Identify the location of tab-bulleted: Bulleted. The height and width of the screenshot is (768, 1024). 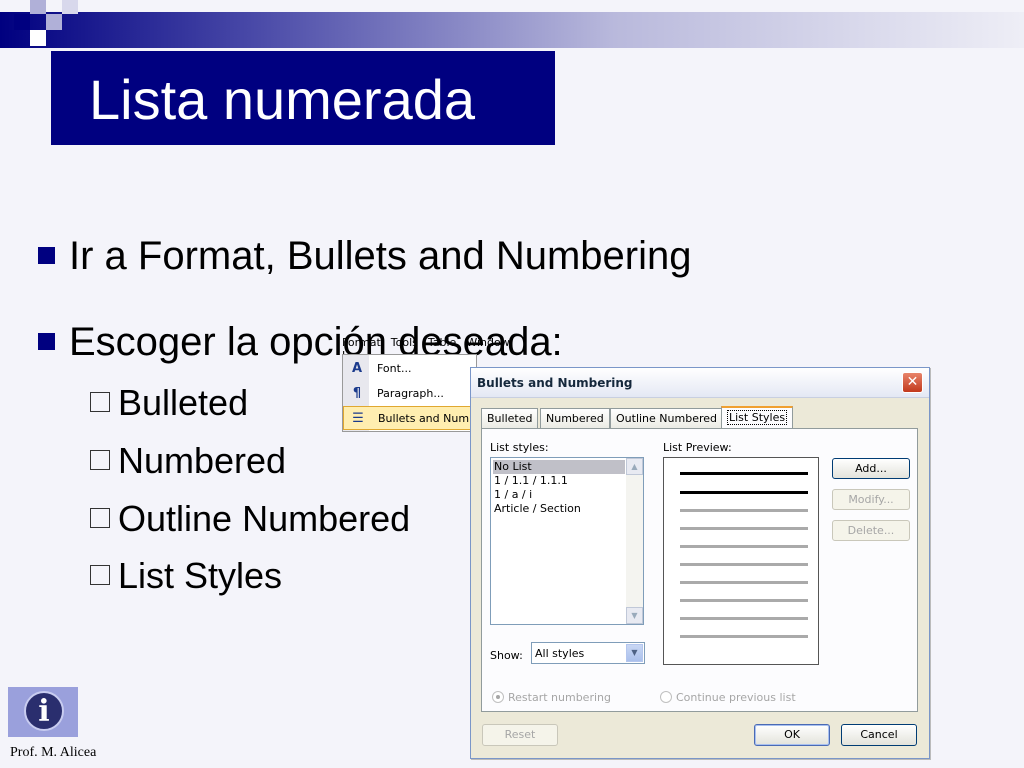
(510, 418).